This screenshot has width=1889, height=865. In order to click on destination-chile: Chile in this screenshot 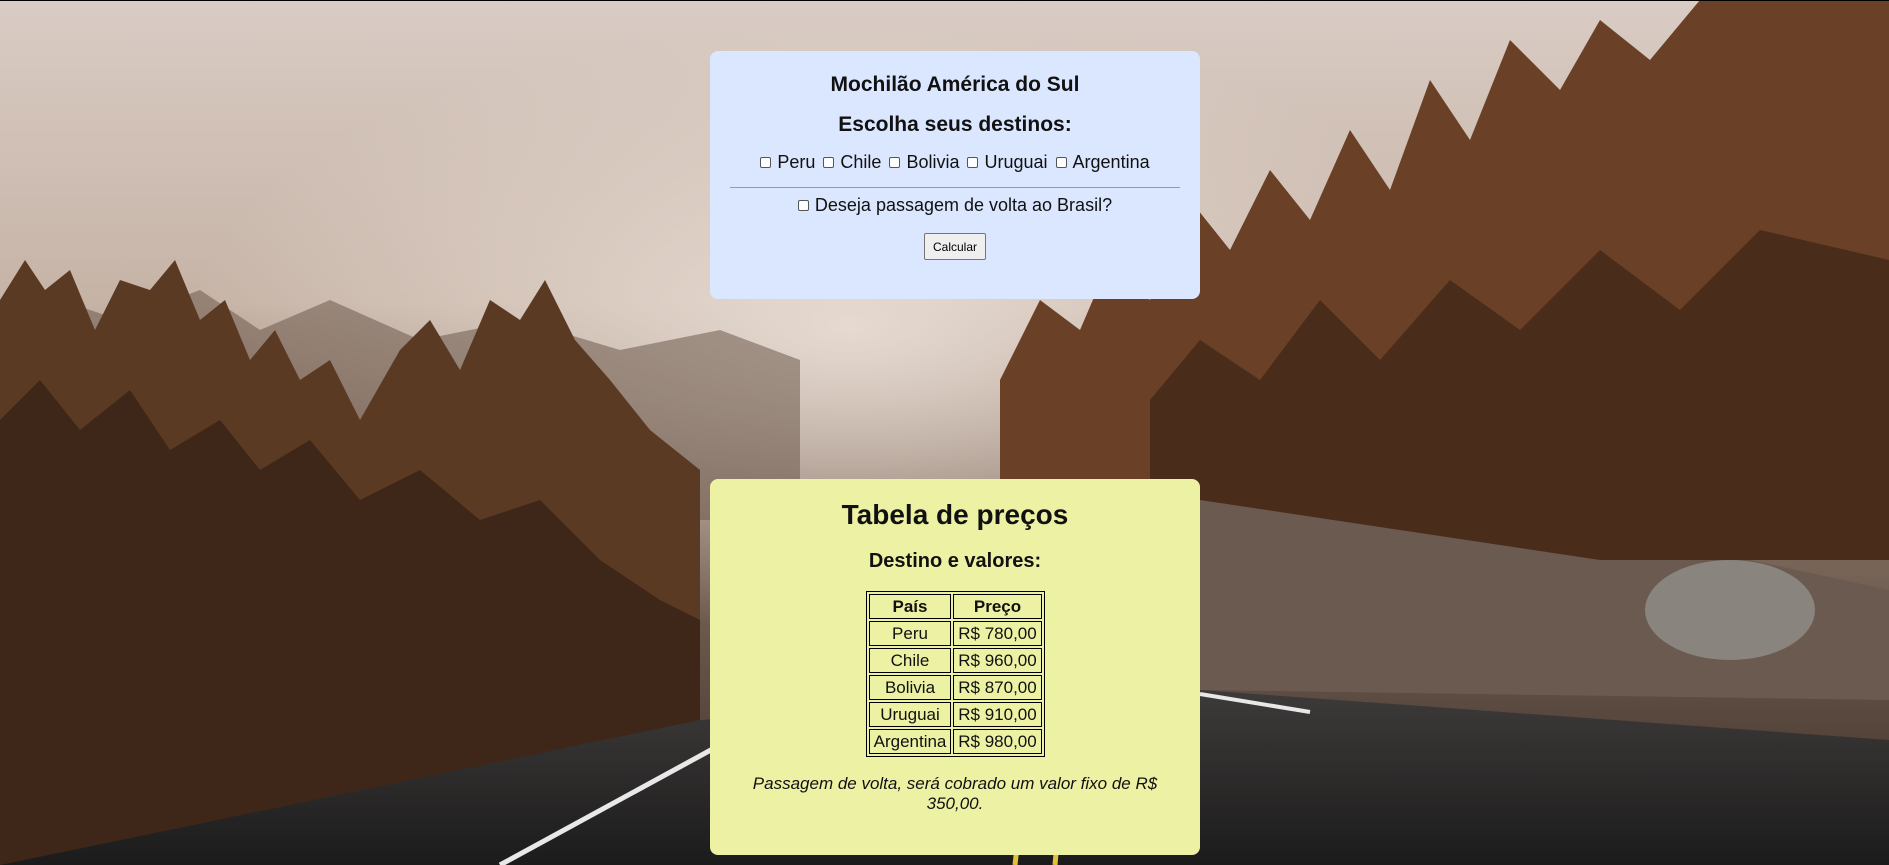, I will do `click(852, 162)`.